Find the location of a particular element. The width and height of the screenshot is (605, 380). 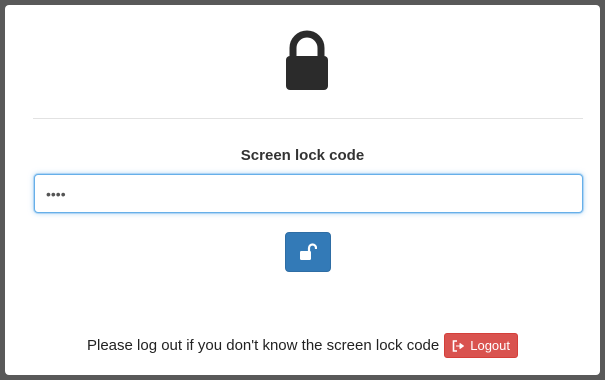

logout-button-label: Logout is located at coordinates (490, 345).